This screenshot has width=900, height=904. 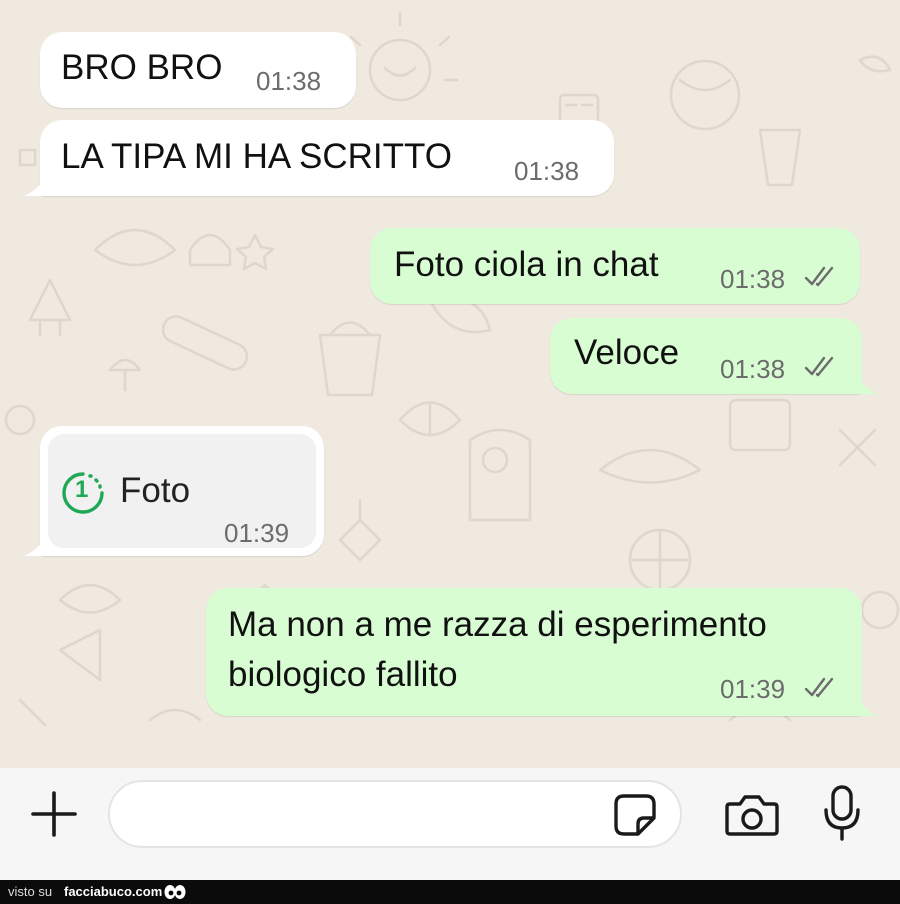 I want to click on camera-icon, so click(x=752, y=815).